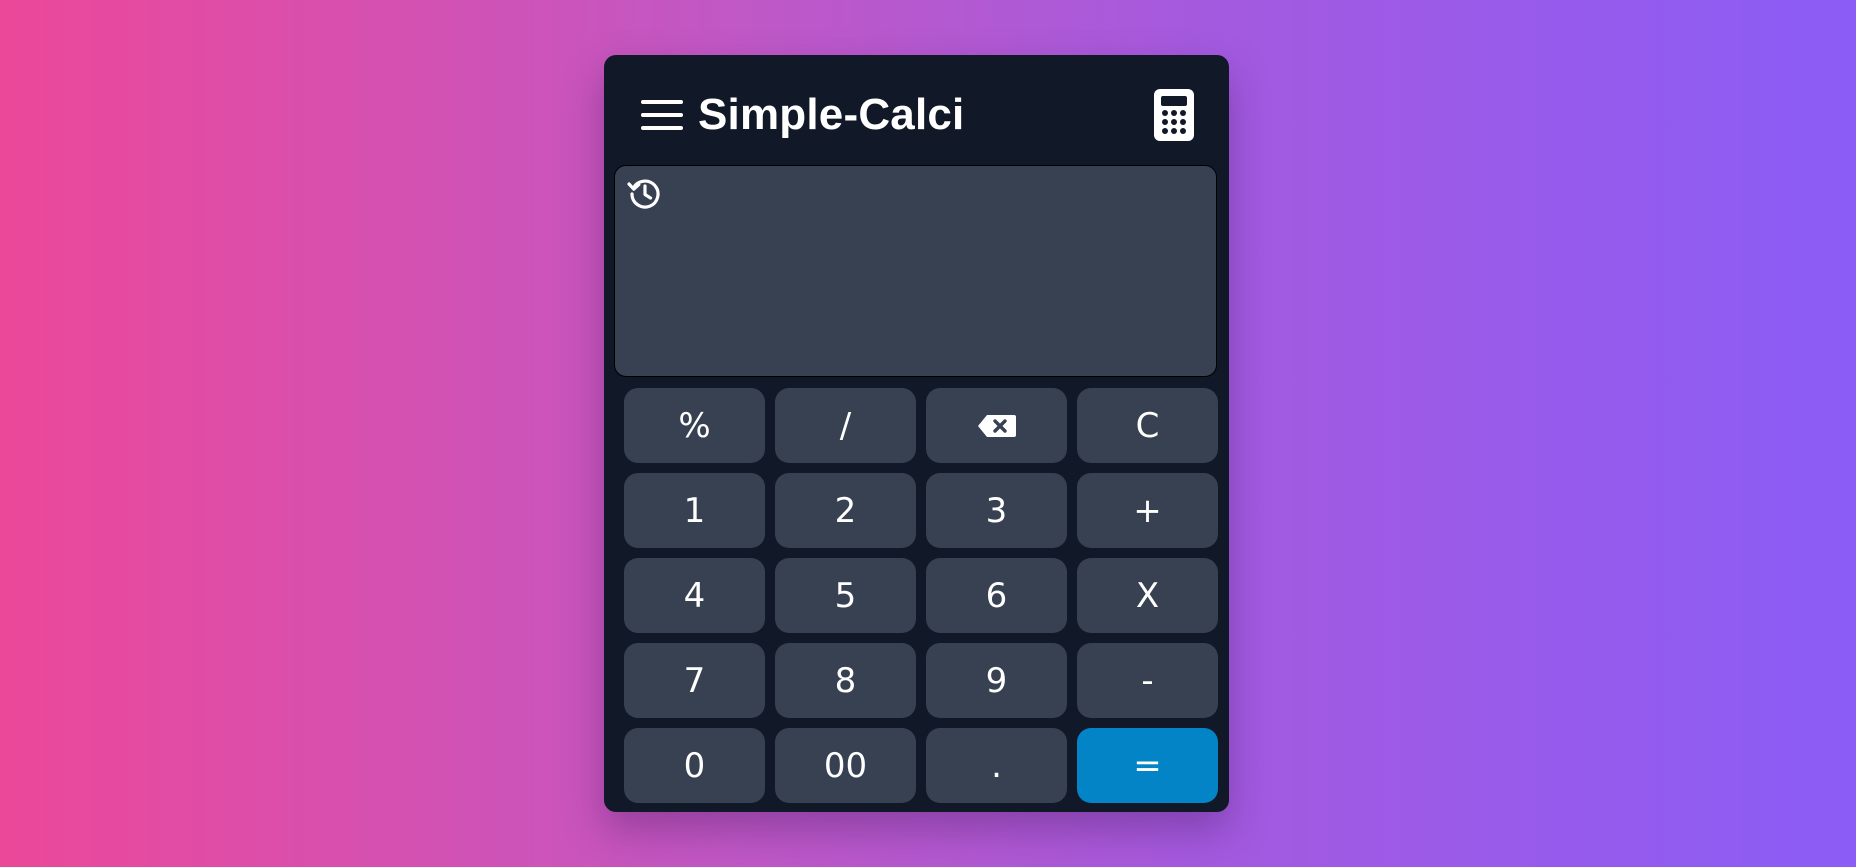  What do you see at coordinates (845, 680) in the screenshot?
I see `digit-8-button: 8` at bounding box center [845, 680].